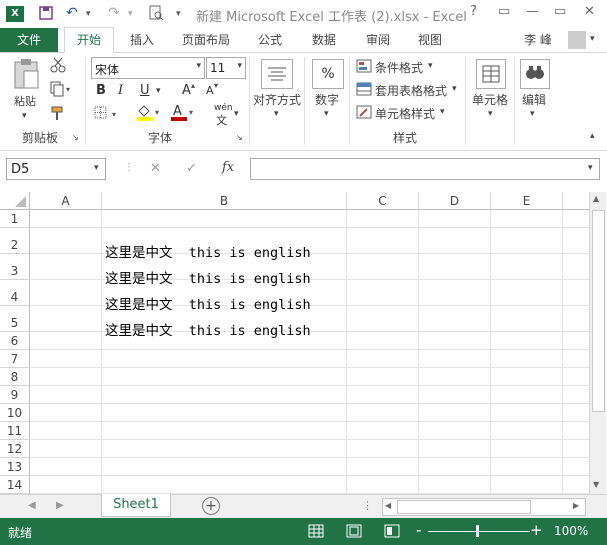 The image size is (607, 545). What do you see at coordinates (15, 241) in the screenshot?
I see `row-header-2: 2` at bounding box center [15, 241].